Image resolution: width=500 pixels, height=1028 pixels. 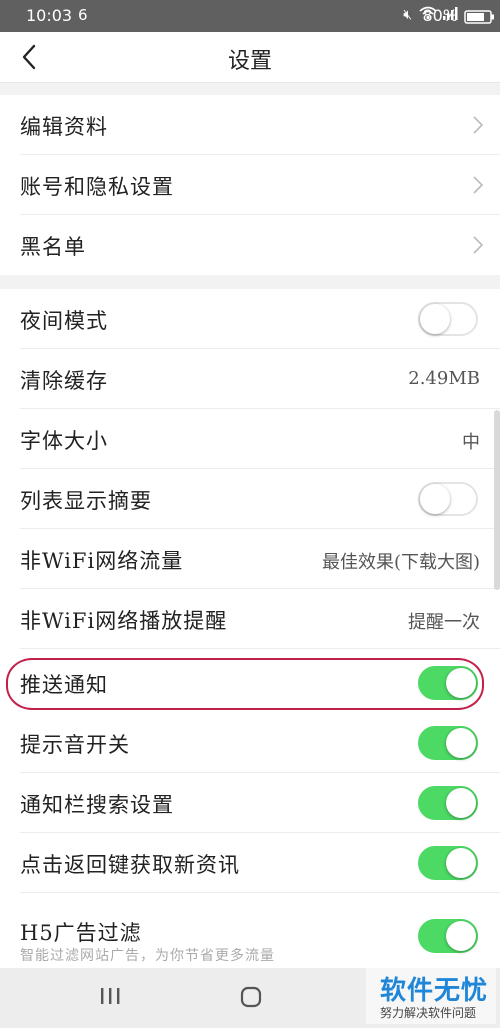 I want to click on settings-item-push-notification: 推送通知, so click(x=250, y=683).